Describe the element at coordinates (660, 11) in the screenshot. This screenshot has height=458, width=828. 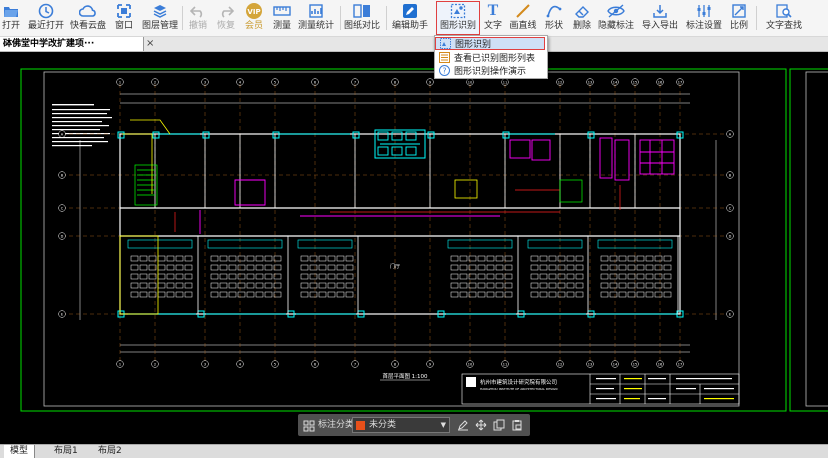
I see `import-export-icon` at that location.